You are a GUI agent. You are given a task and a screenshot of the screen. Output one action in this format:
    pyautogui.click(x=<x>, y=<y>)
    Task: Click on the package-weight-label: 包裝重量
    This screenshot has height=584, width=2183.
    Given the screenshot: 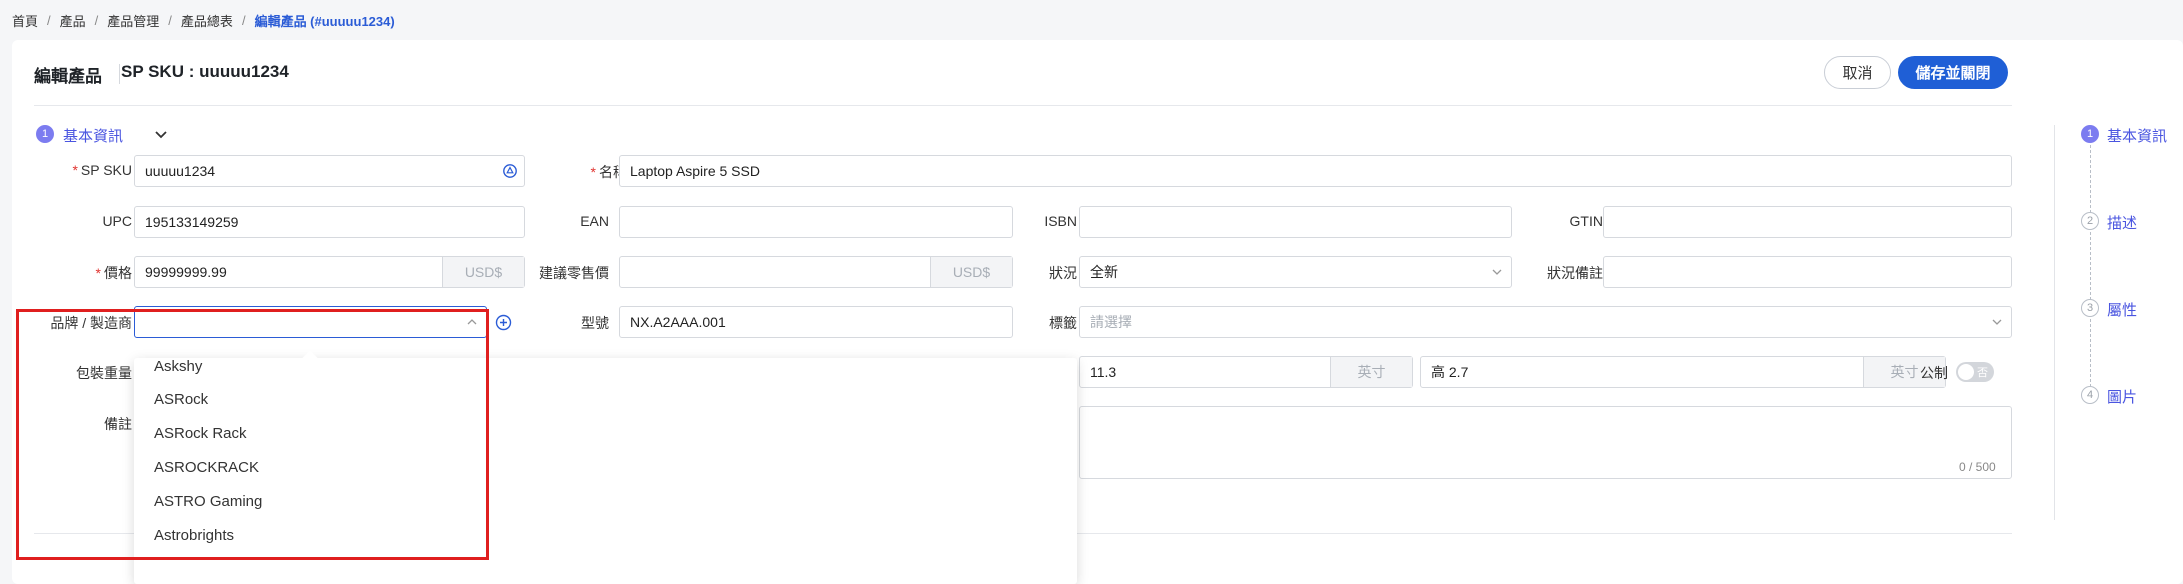 What is the action you would take?
    pyautogui.click(x=104, y=373)
    